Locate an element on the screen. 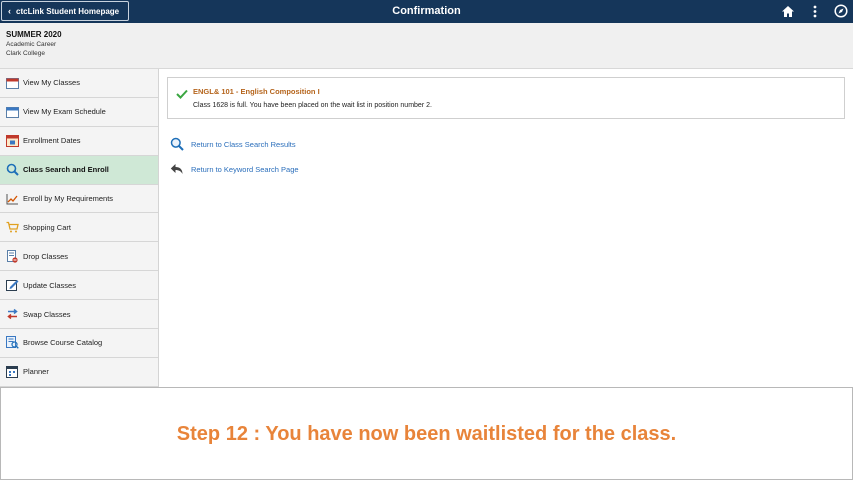 The image size is (853, 480). sidebar-item-view-my-exam-schedule: View My Exam Schedule is located at coordinates (79, 112).